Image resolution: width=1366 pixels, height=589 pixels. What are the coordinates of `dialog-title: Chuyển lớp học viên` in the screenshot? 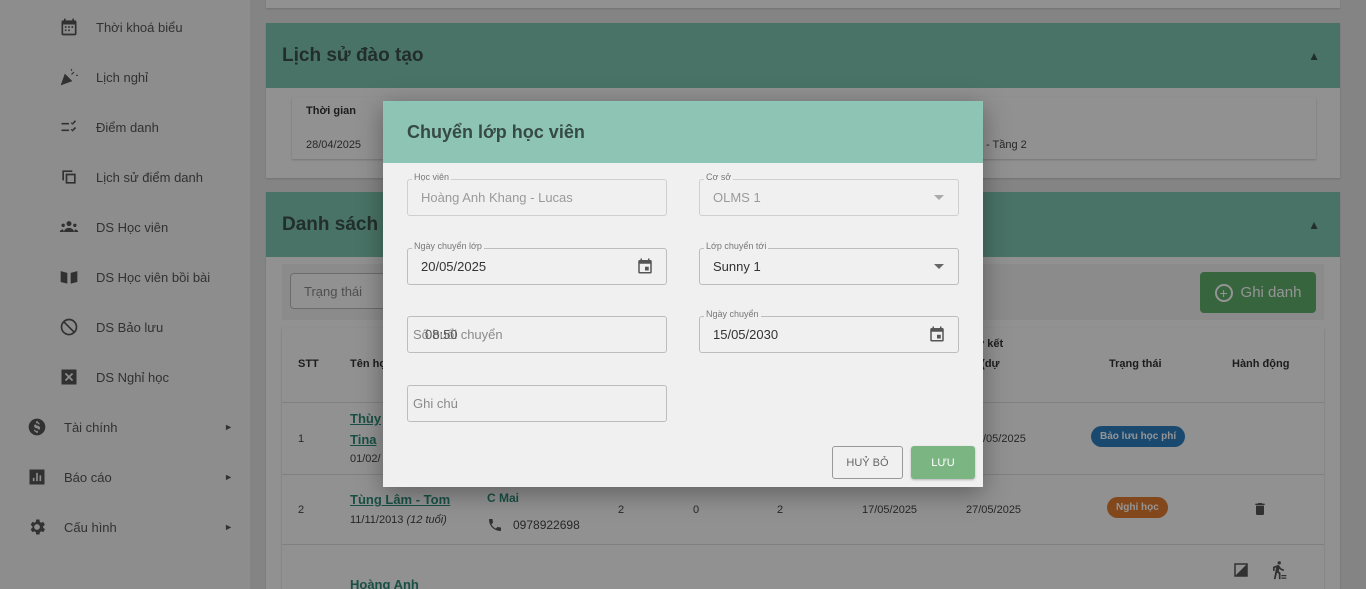 It's located at (496, 131).